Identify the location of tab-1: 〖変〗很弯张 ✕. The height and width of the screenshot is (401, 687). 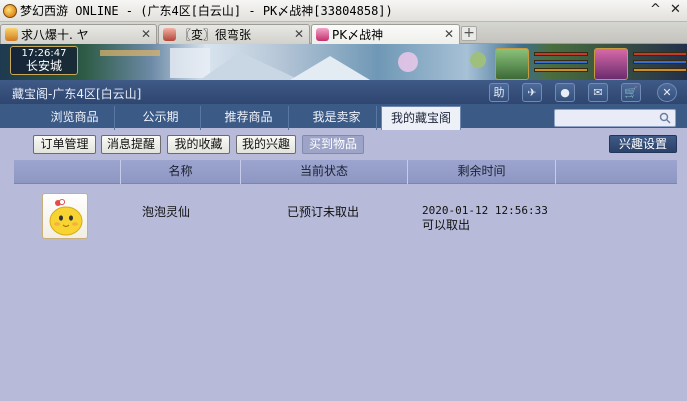
(234, 34).